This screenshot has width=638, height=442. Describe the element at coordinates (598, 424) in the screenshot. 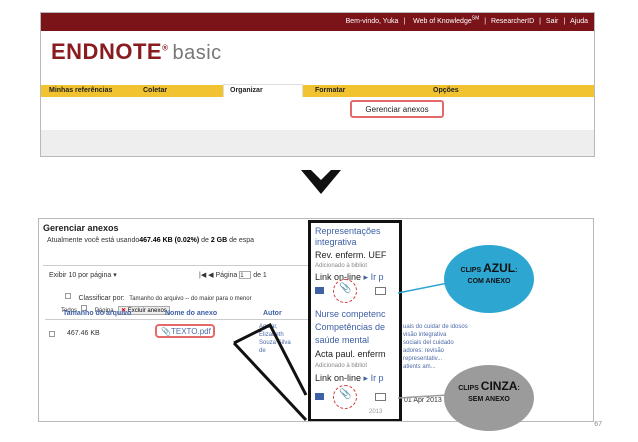

I see `slide-number: 67` at that location.